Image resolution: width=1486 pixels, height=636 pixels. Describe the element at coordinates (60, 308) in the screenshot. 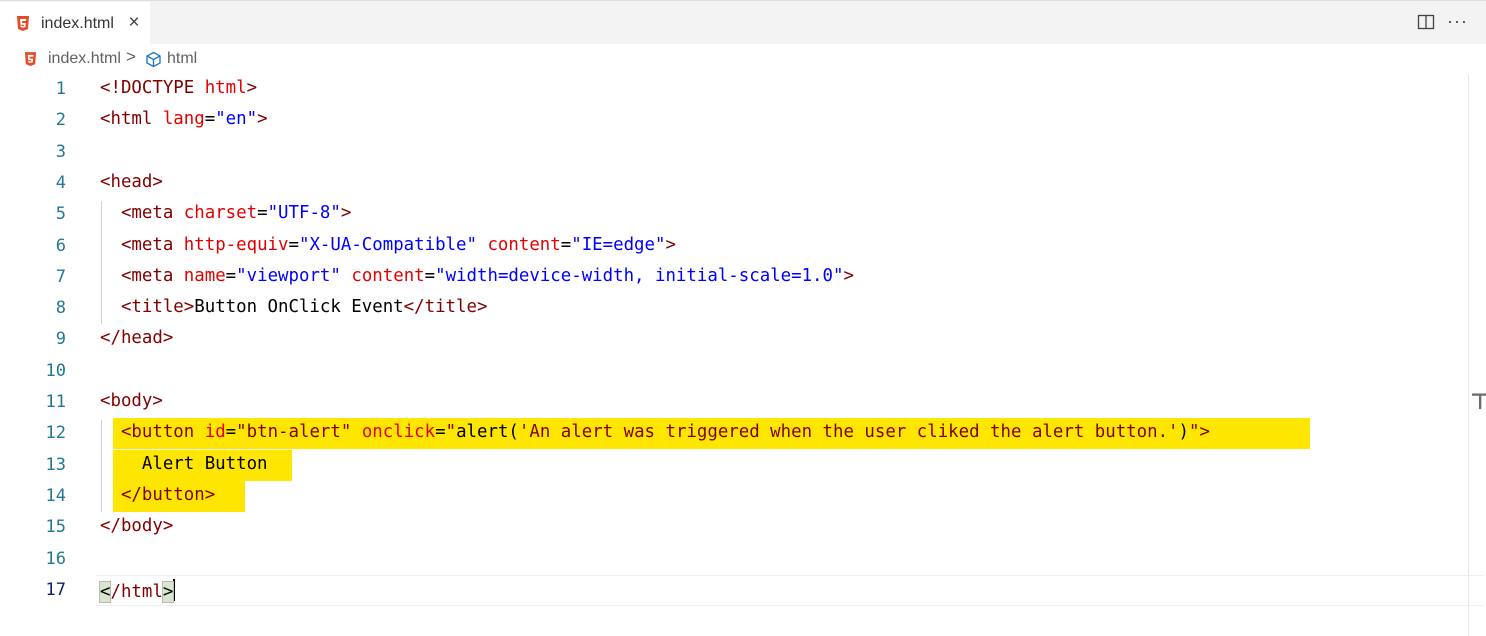

I see `line-number: 8` at that location.